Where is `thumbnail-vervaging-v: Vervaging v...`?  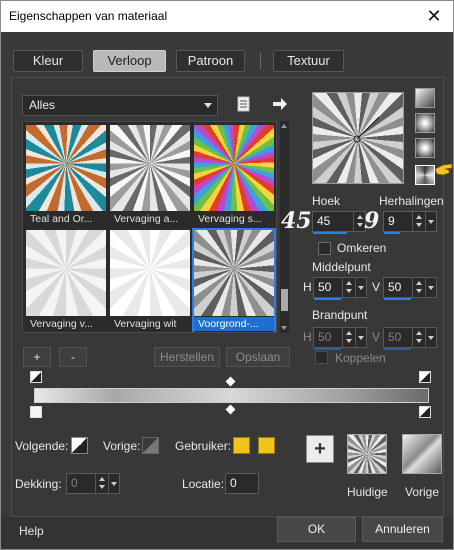
thumbnail-vervaging-v: Vervaging v... is located at coordinates (66, 281).